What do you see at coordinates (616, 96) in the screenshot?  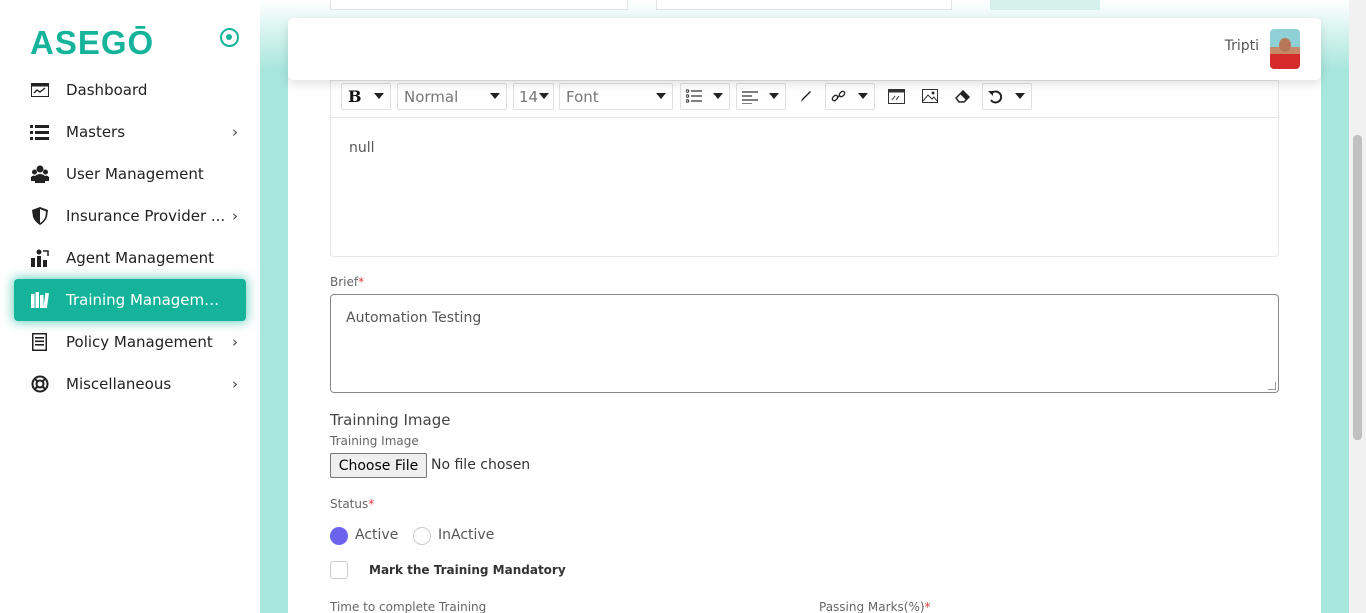 I see `font-family-select: Font` at bounding box center [616, 96].